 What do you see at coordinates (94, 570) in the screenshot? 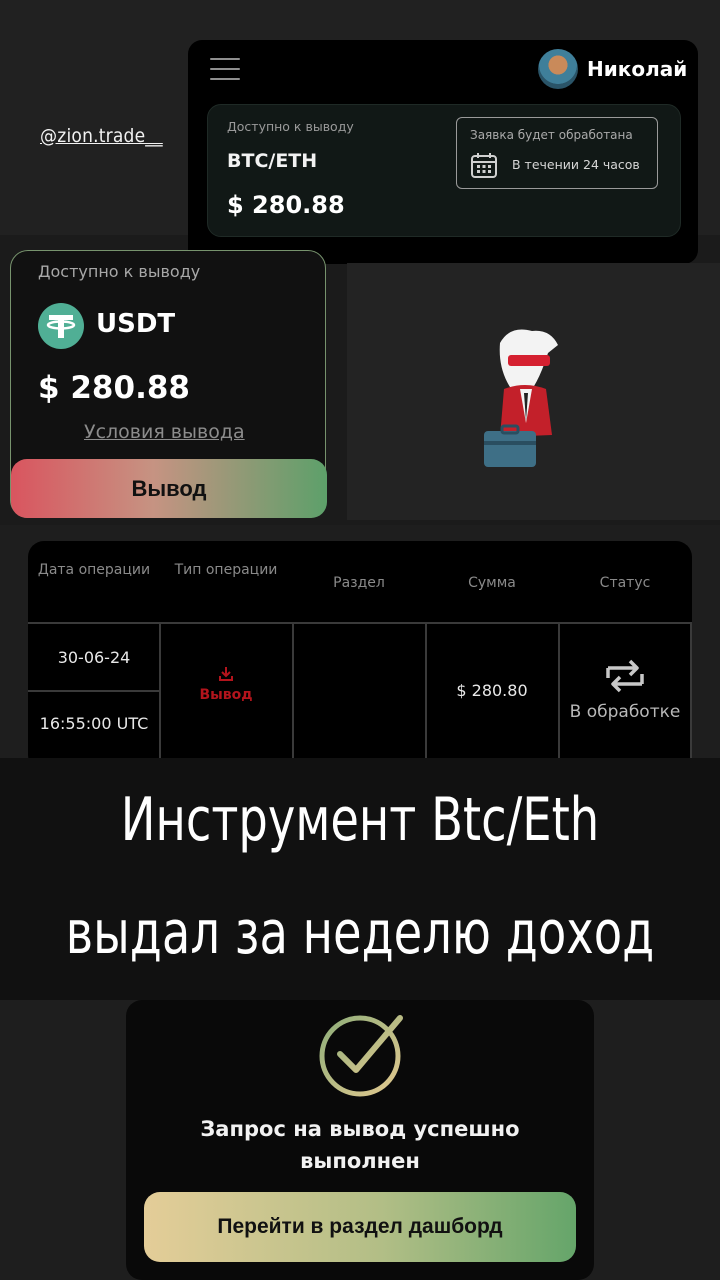
I see `col-header-date: Дата операции` at bounding box center [94, 570].